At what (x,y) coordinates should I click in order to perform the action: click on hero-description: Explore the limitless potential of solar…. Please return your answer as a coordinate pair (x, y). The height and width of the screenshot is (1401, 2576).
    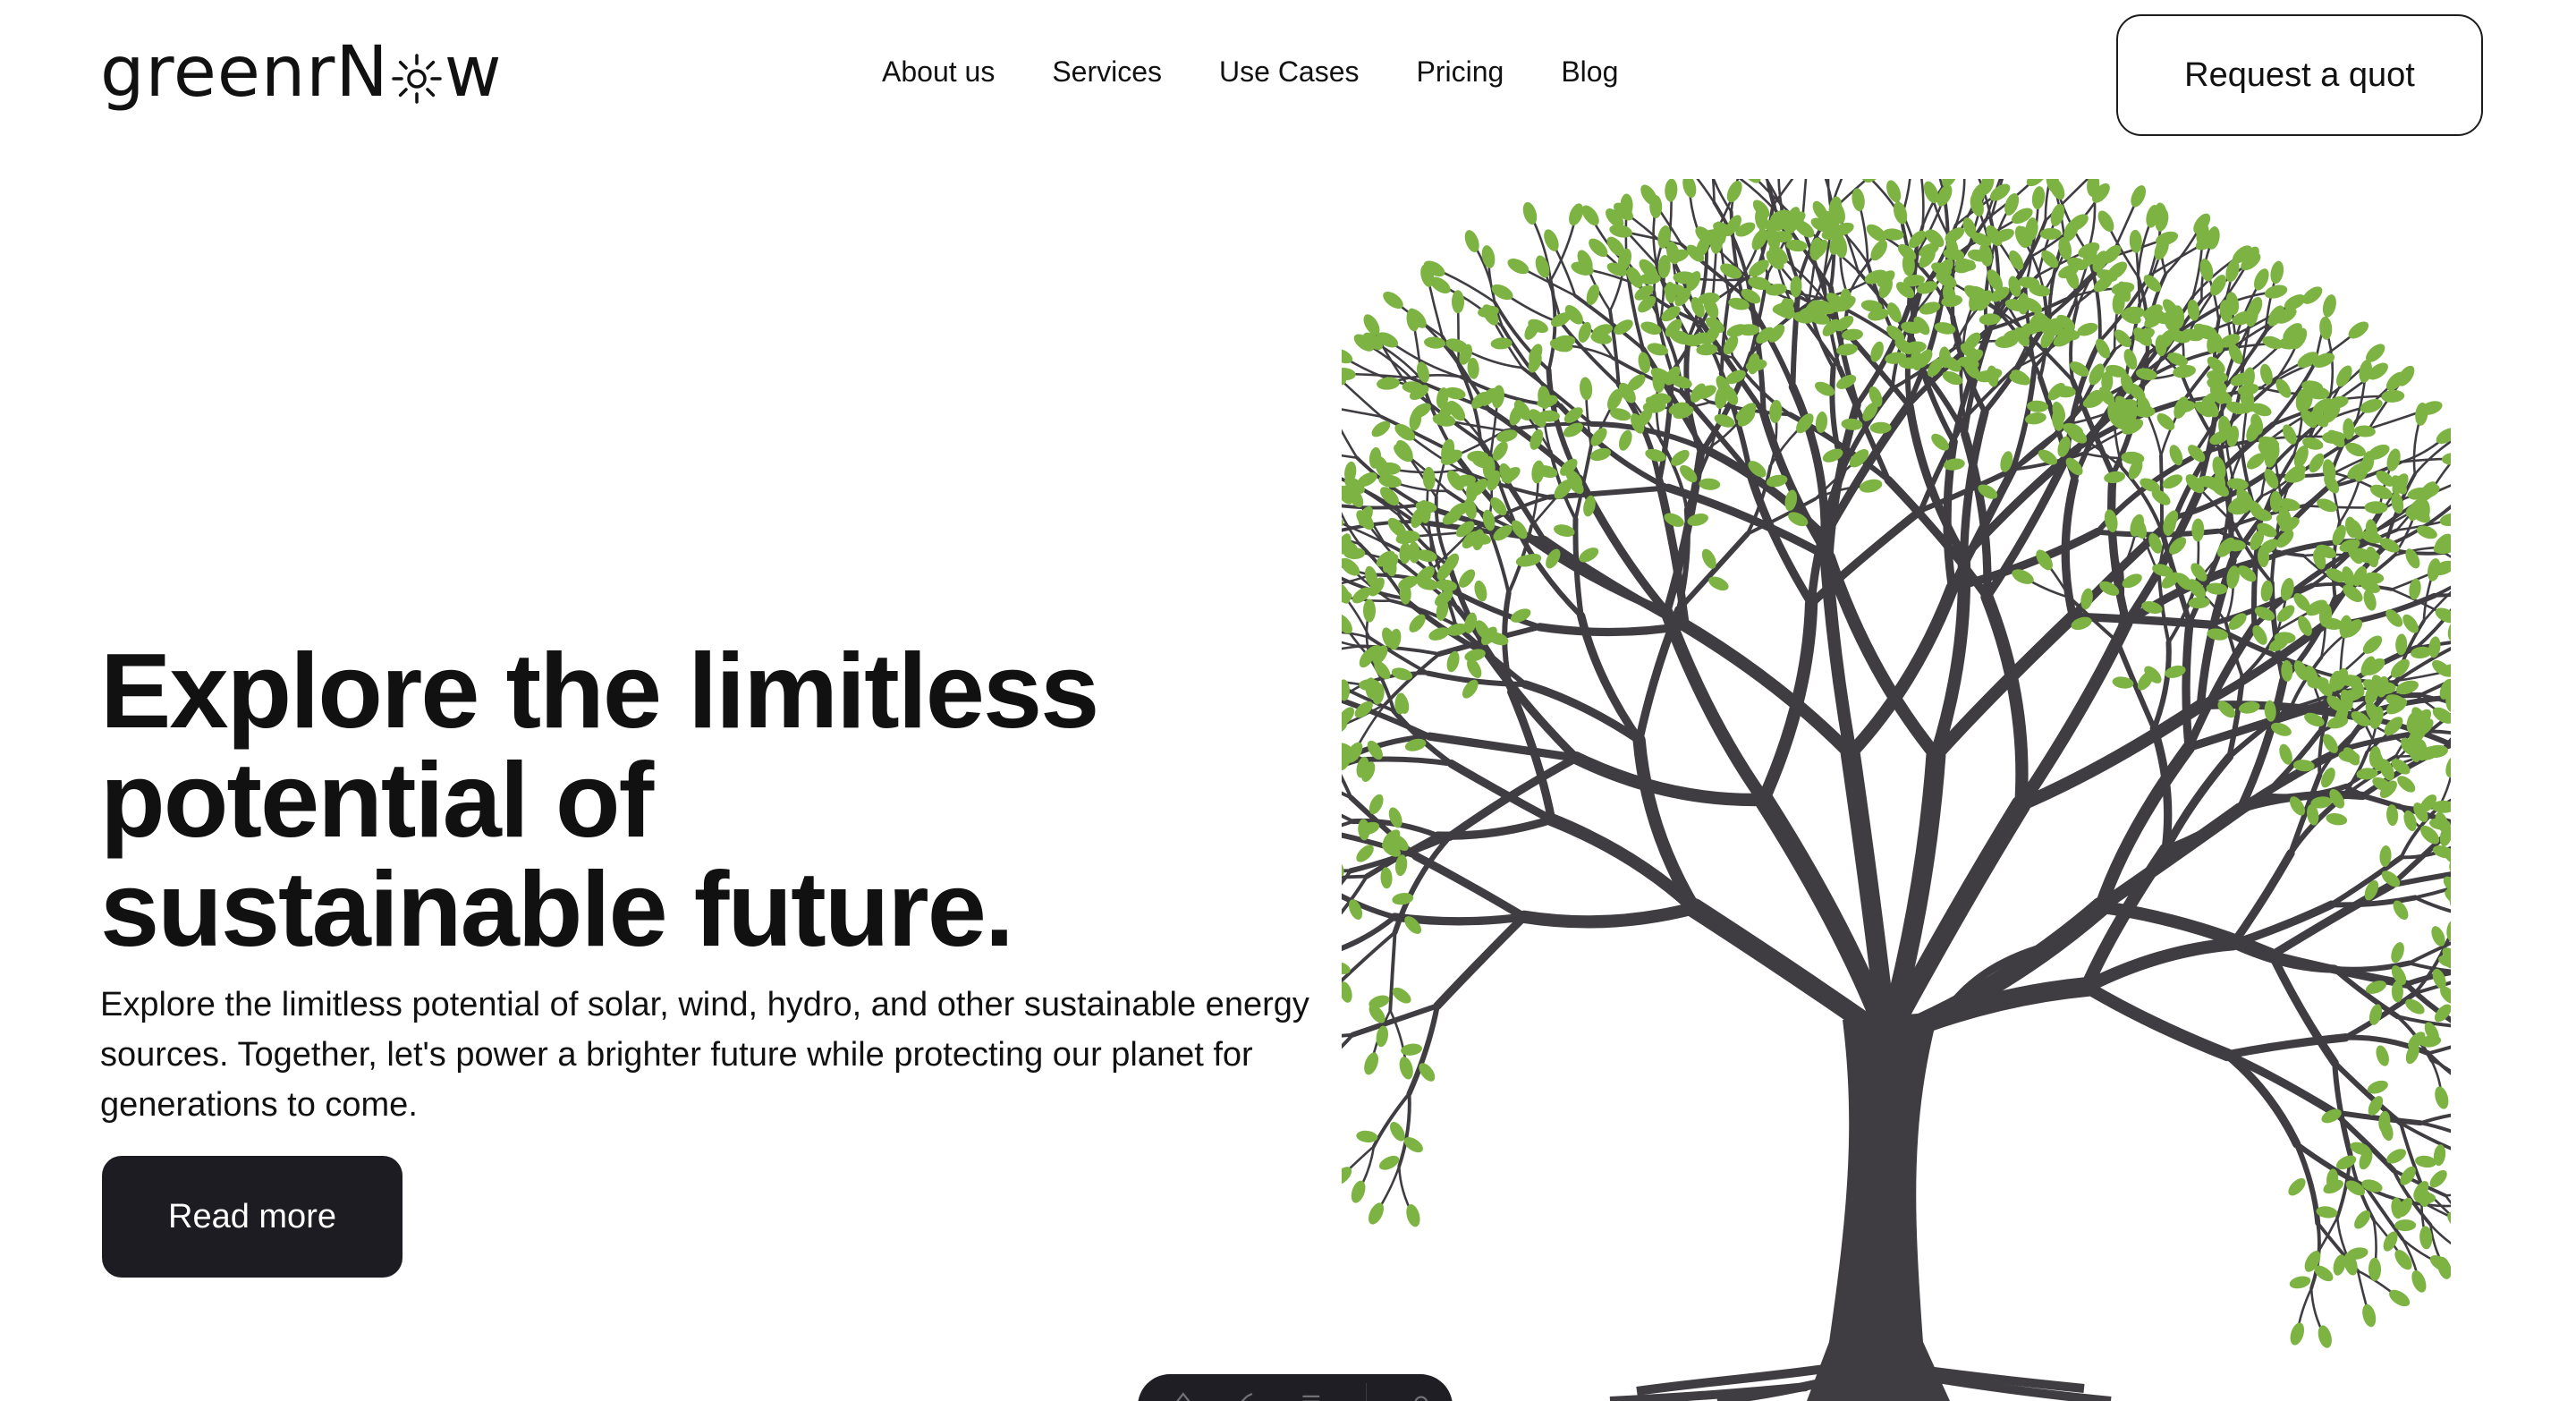
    Looking at the image, I should click on (704, 1055).